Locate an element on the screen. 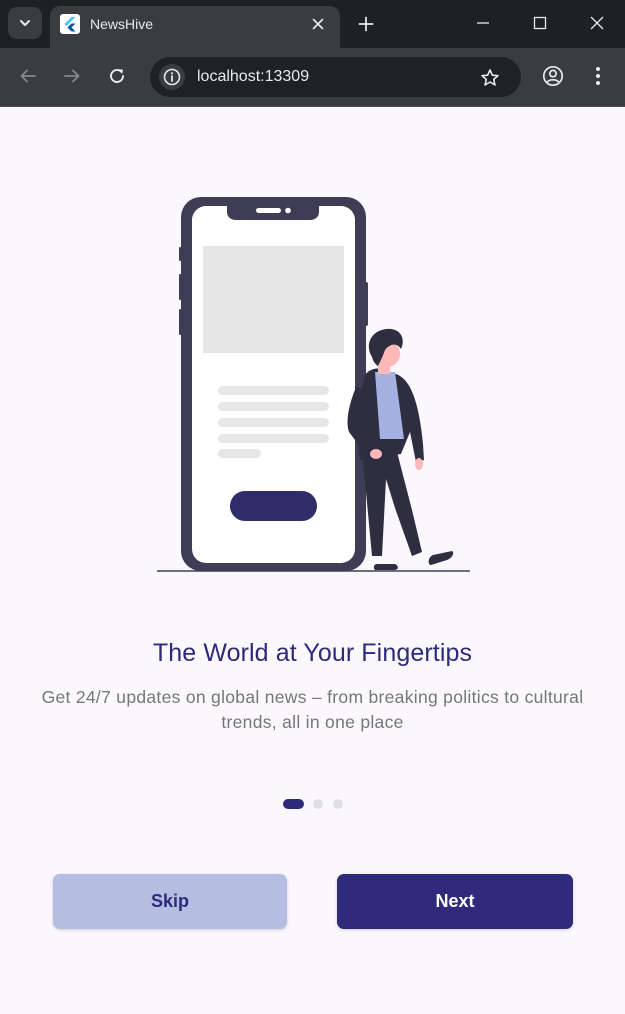 The height and width of the screenshot is (1014, 625). plus-icon is located at coordinates (366, 24).